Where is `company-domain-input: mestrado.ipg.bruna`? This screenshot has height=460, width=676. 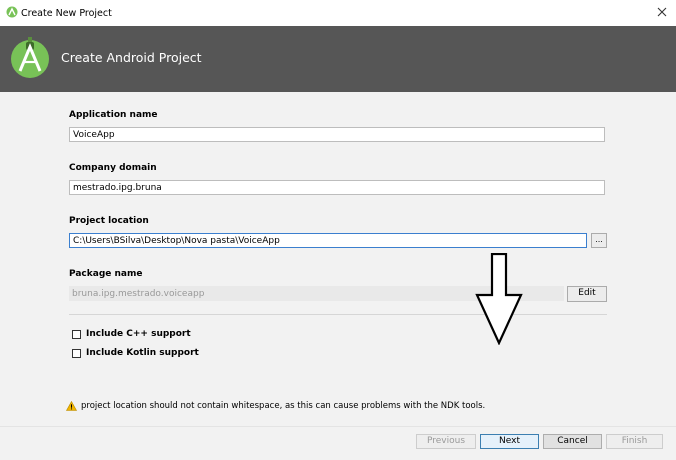 company-domain-input: mestrado.ipg.bruna is located at coordinates (337, 187).